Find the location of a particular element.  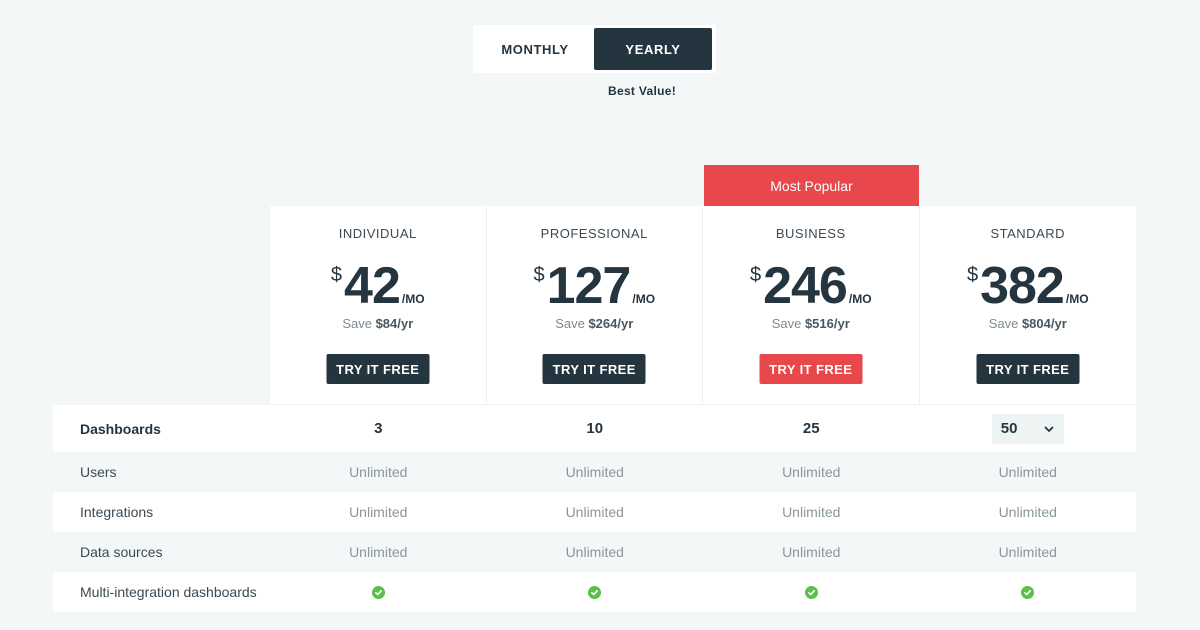

billing-toggle: MONTHLY YEARLY is located at coordinates (594, 49).